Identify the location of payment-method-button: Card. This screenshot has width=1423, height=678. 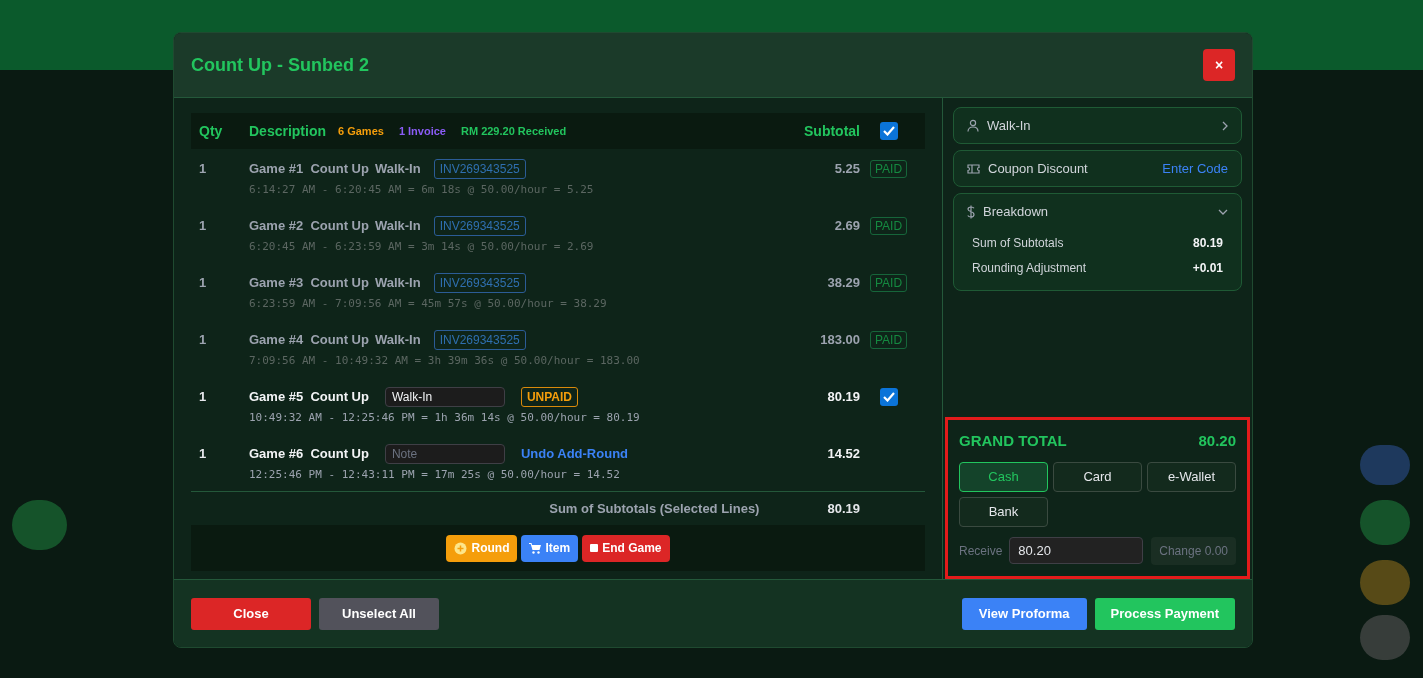
(1097, 476).